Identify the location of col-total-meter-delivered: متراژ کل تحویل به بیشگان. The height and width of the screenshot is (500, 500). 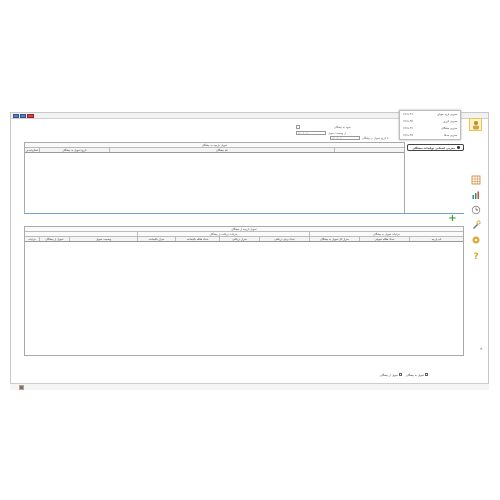
(334, 239).